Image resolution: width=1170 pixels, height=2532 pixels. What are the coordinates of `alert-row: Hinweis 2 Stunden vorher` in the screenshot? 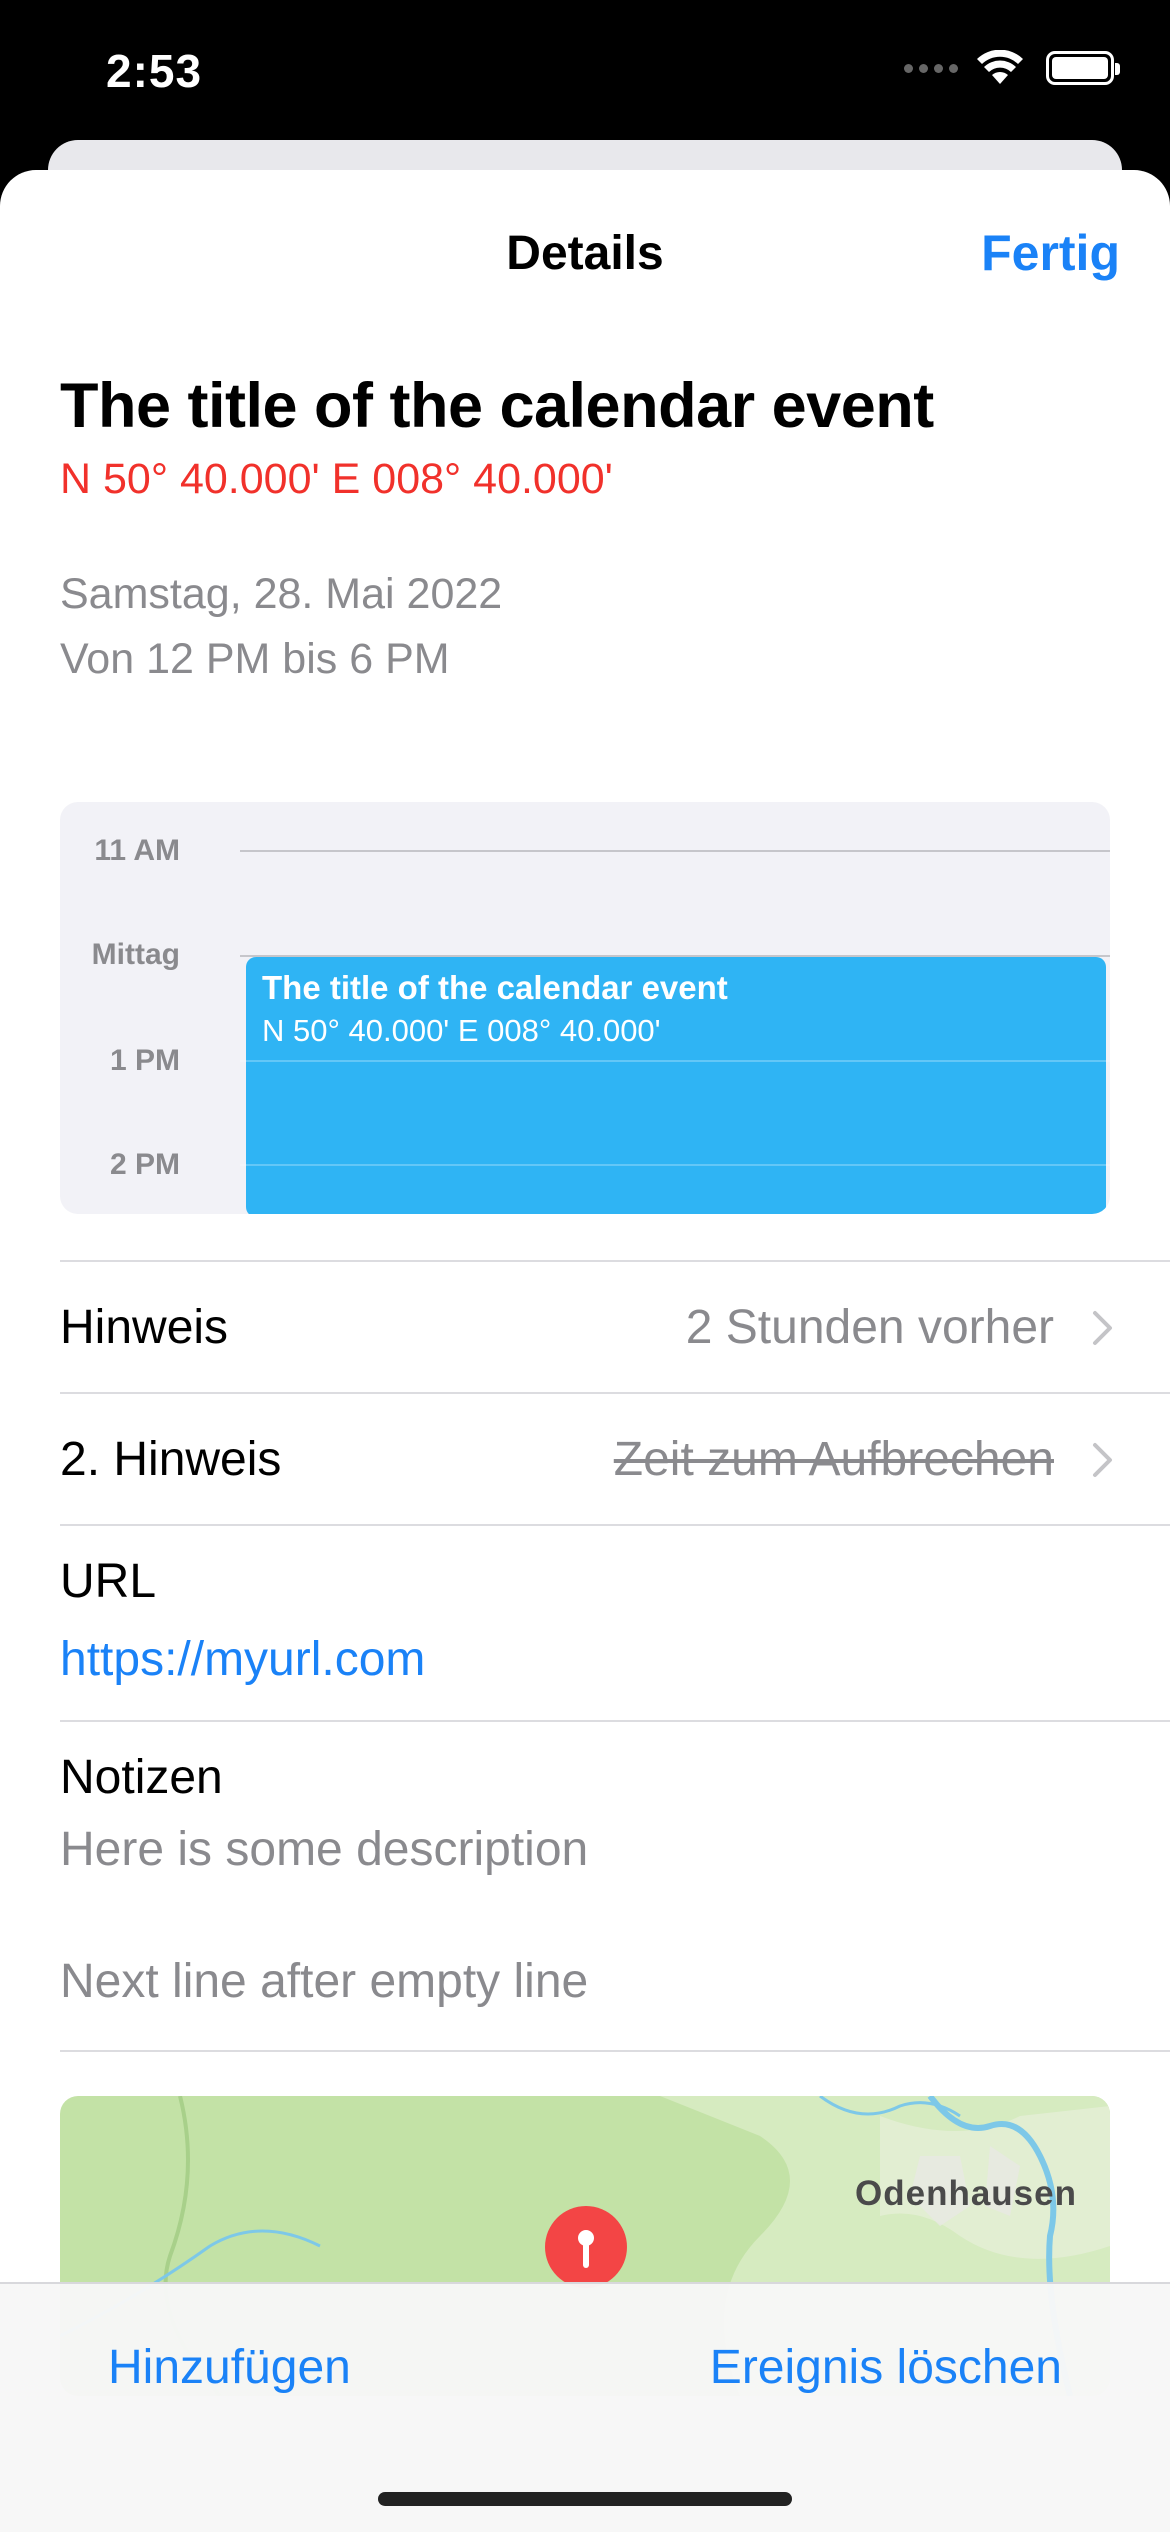 It's located at (615, 1326).